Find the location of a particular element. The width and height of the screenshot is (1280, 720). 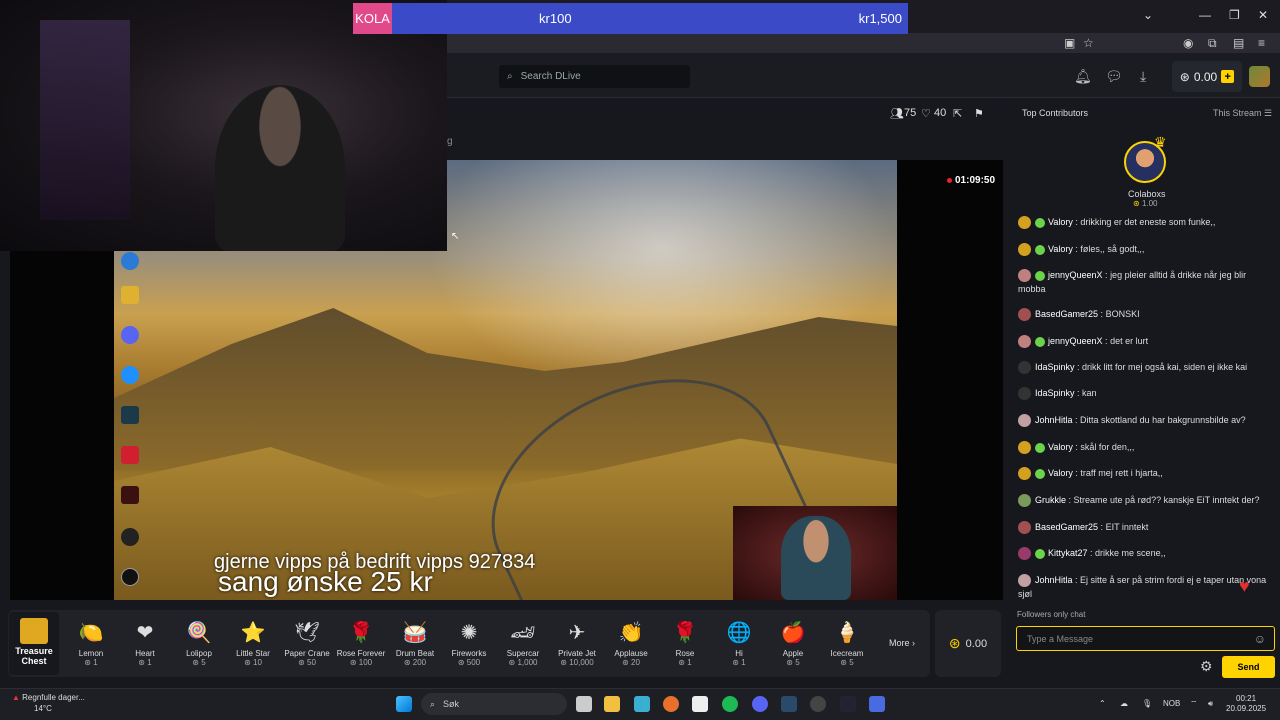

minimize-icon: — is located at coordinates (1205, 15).